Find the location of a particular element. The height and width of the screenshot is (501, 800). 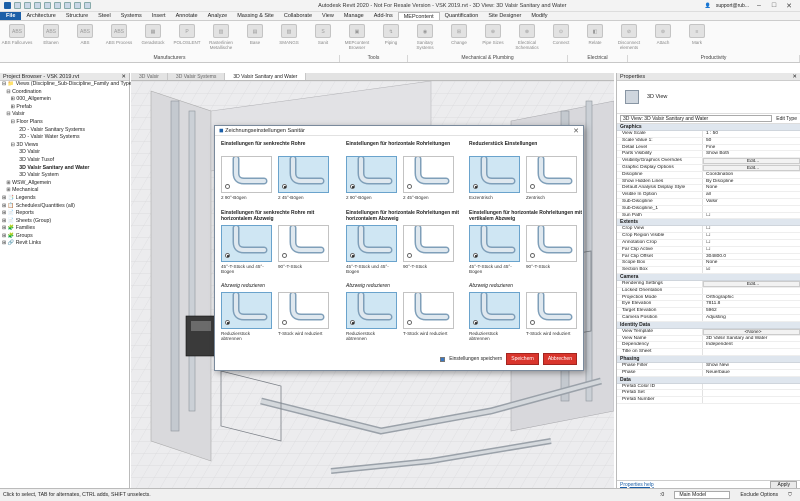

property-section-header: Camera is located at coordinates (708, 277).